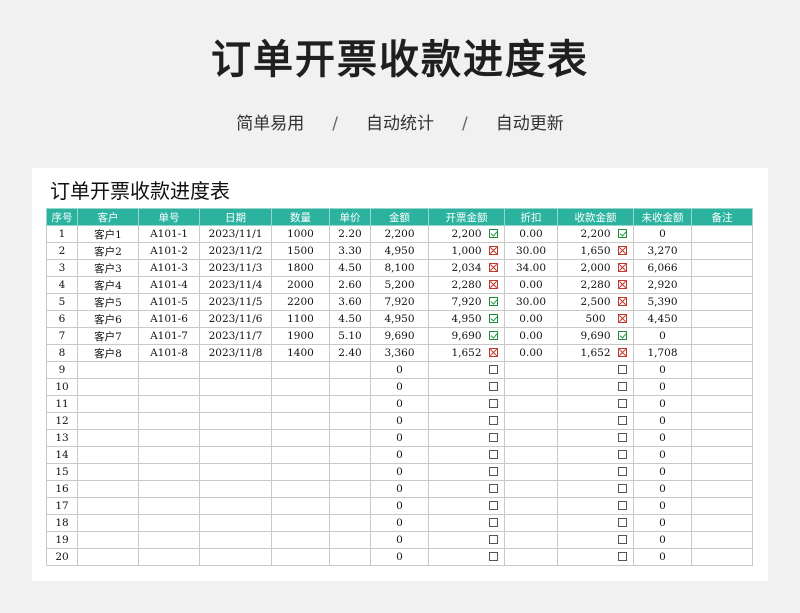  I want to click on cell-order-no: A101-5, so click(169, 302).